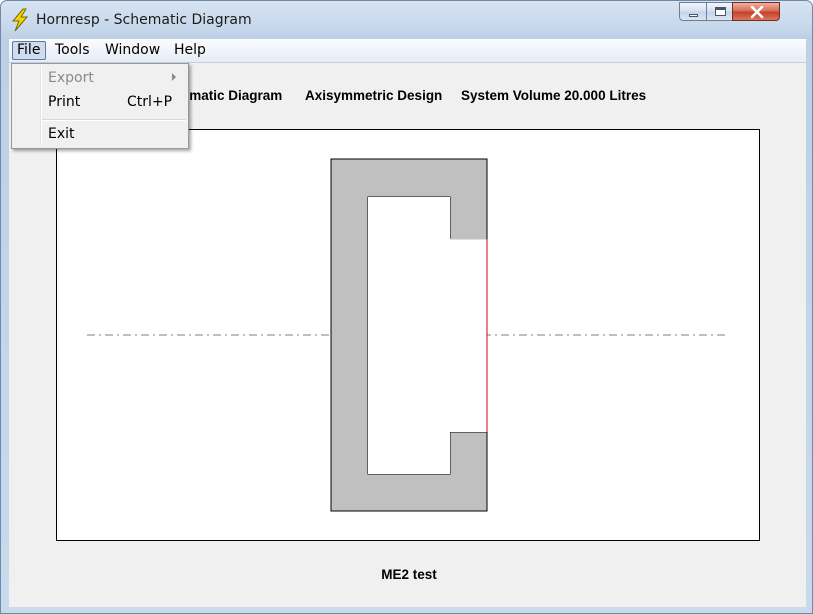  I want to click on menu-gutter, so click(41, 106).